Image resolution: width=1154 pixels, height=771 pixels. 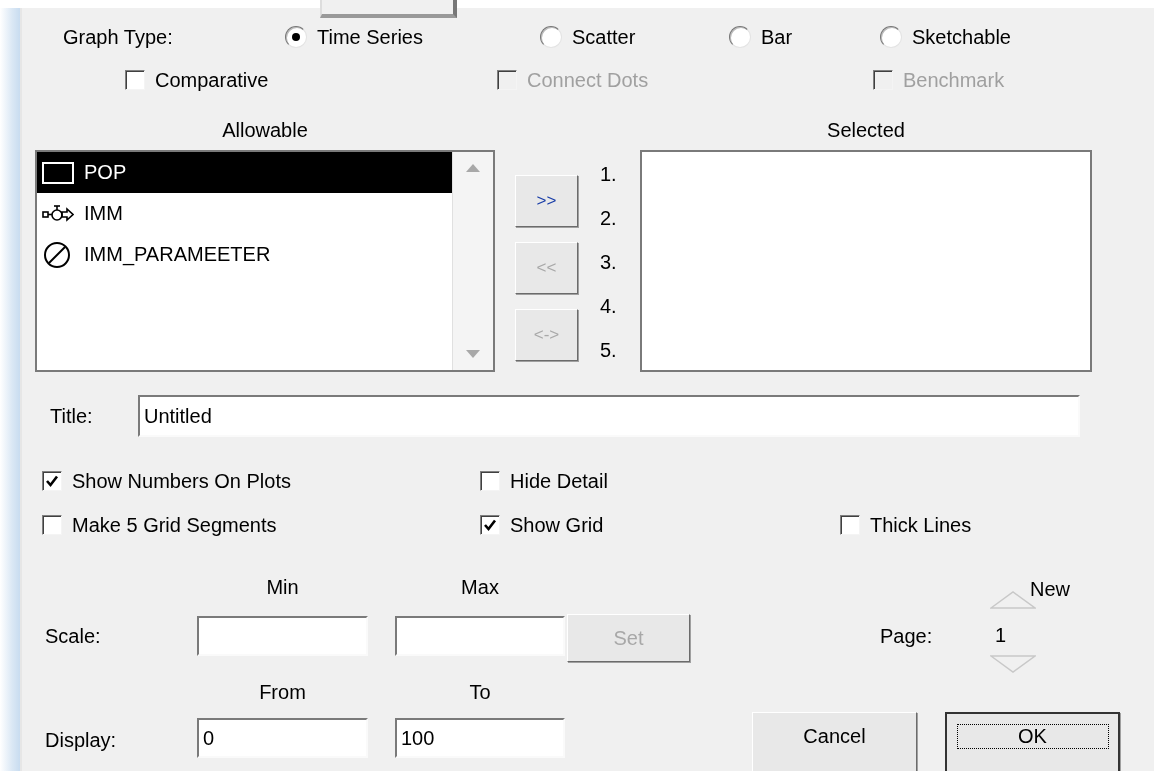 What do you see at coordinates (1001, 635) in the screenshot?
I see `page-number: 1` at bounding box center [1001, 635].